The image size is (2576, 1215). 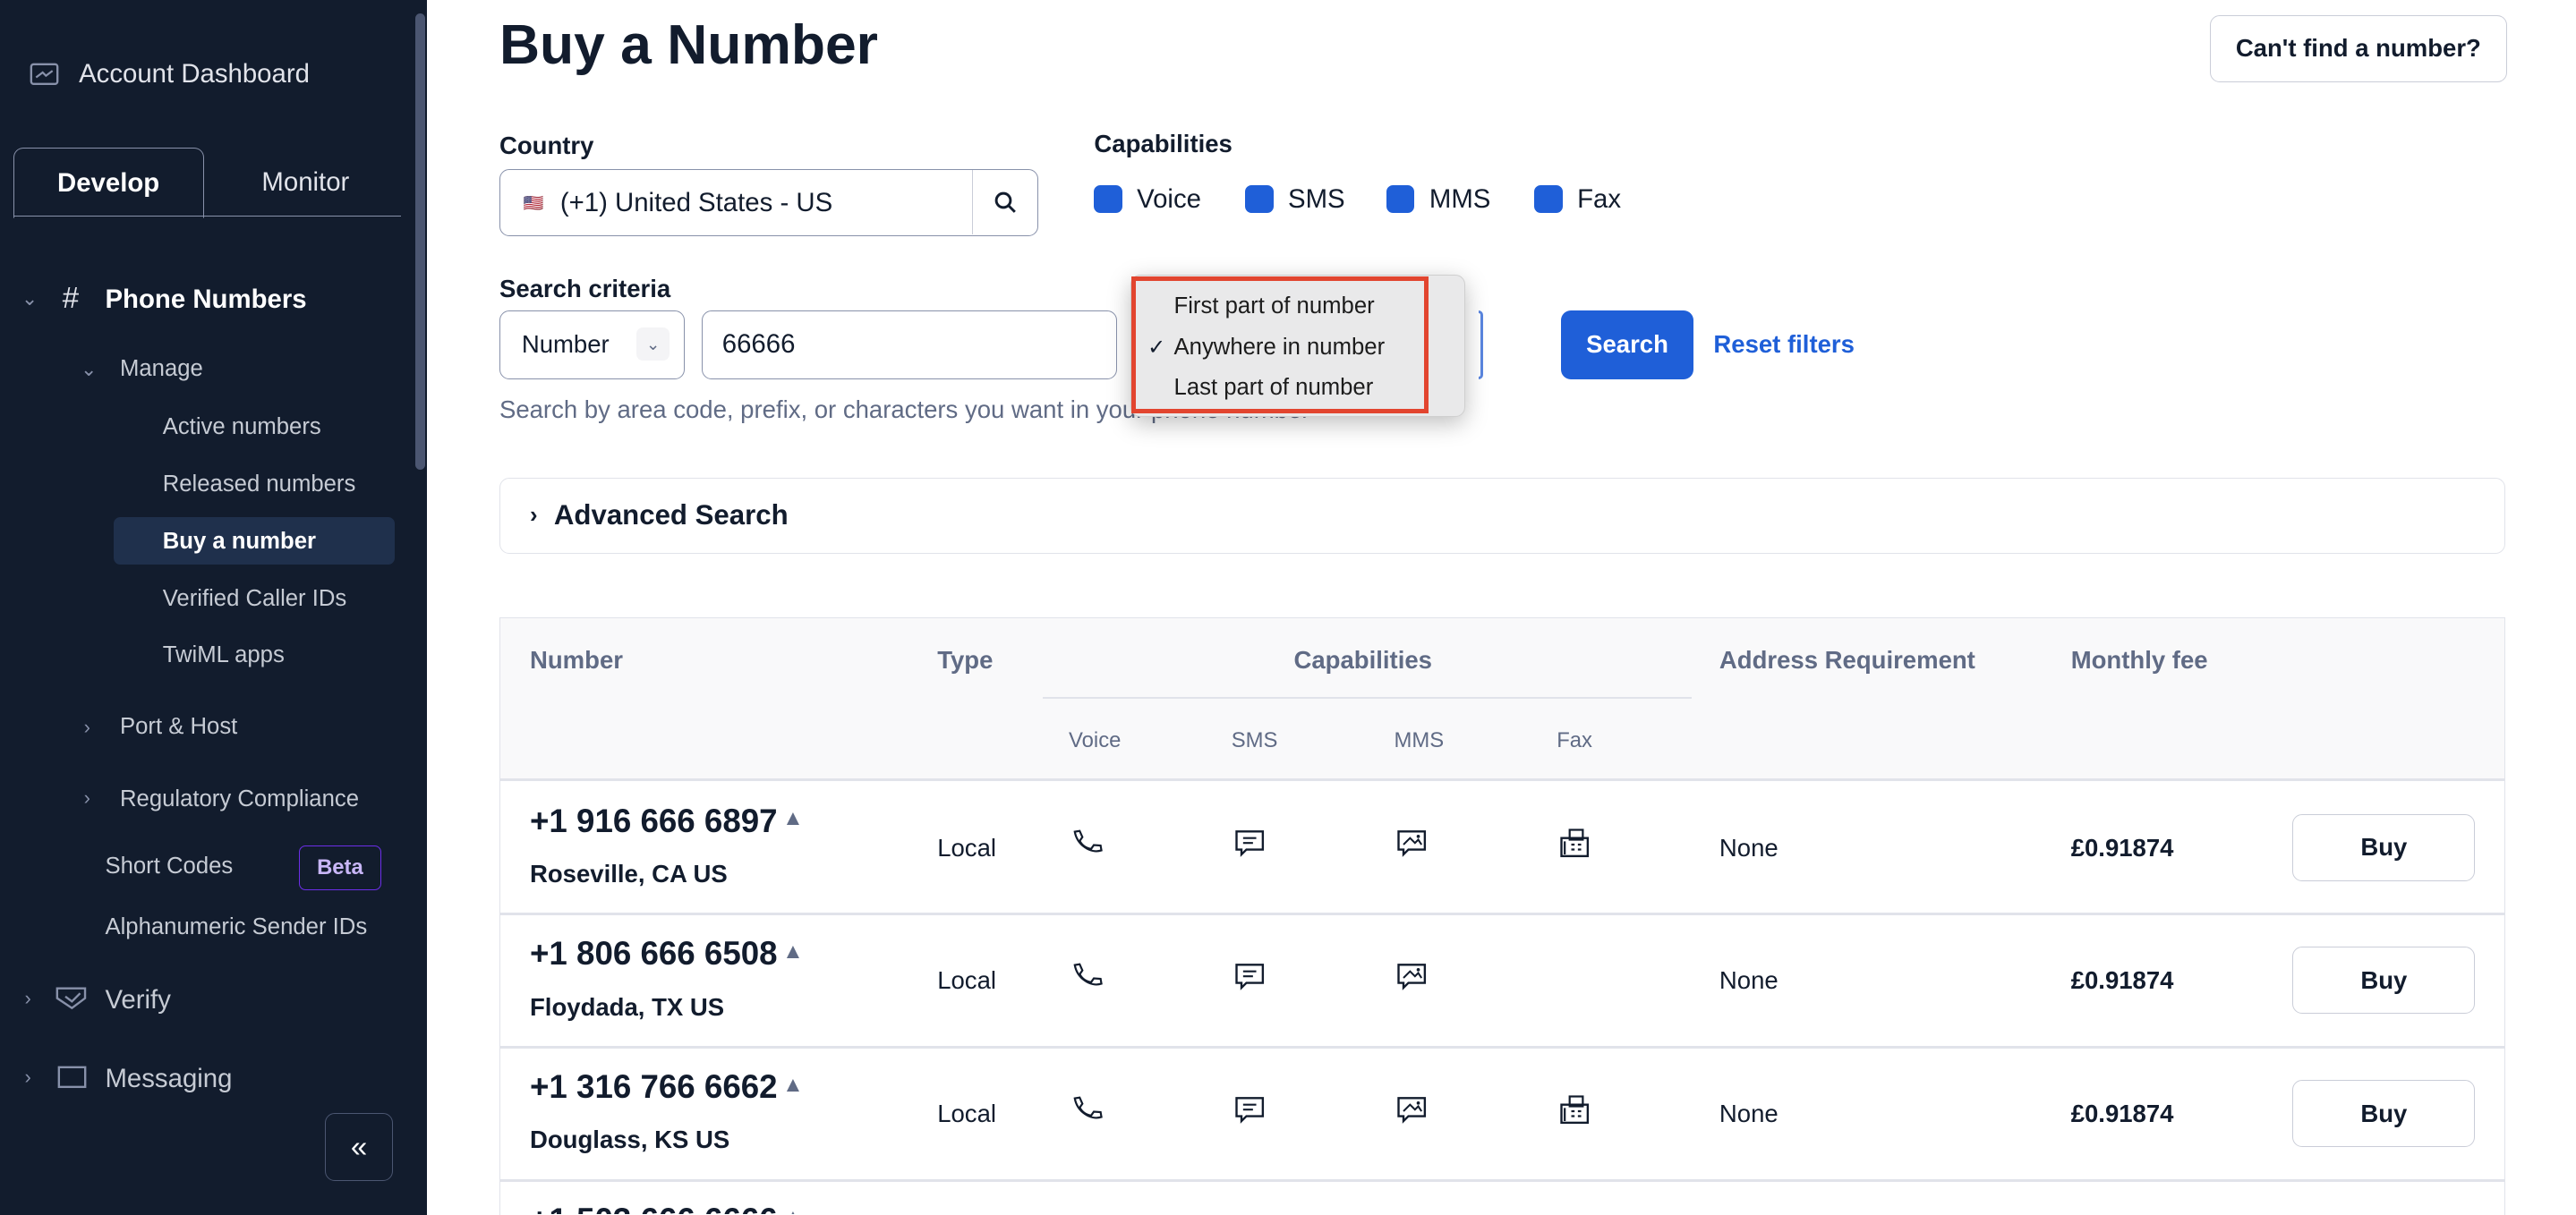 I want to click on capabilities-label: Capabilities, so click(x=1163, y=143).